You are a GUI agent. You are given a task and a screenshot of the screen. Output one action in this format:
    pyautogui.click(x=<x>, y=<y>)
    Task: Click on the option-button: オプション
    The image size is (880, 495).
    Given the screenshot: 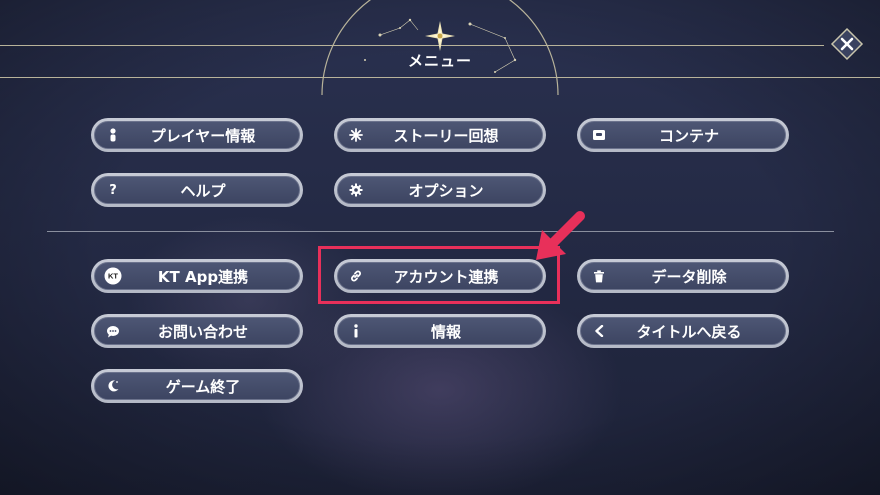 What is the action you would take?
    pyautogui.click(x=440, y=190)
    